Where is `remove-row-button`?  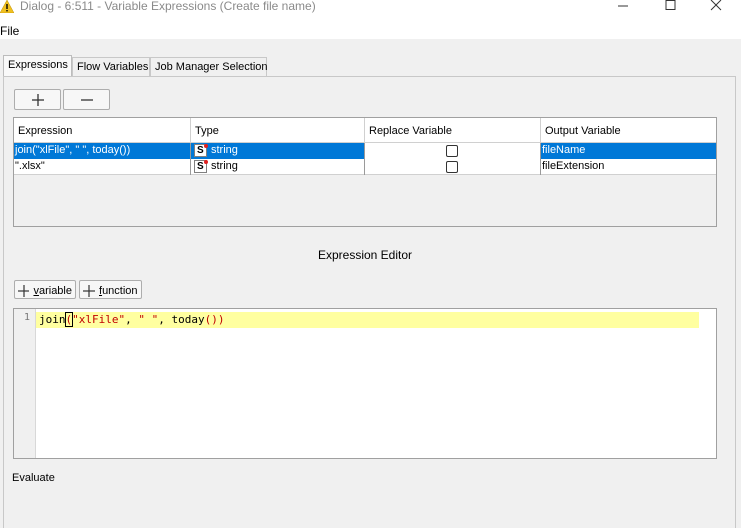
remove-row-button is located at coordinates (86, 99).